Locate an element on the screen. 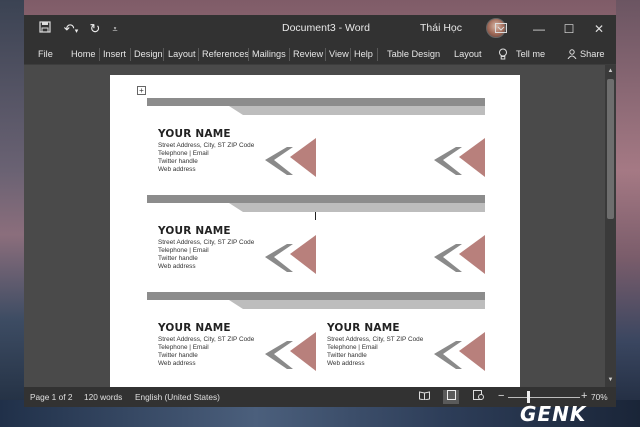 The height and width of the screenshot is (427, 640). tab-file: File is located at coordinates (45, 54).